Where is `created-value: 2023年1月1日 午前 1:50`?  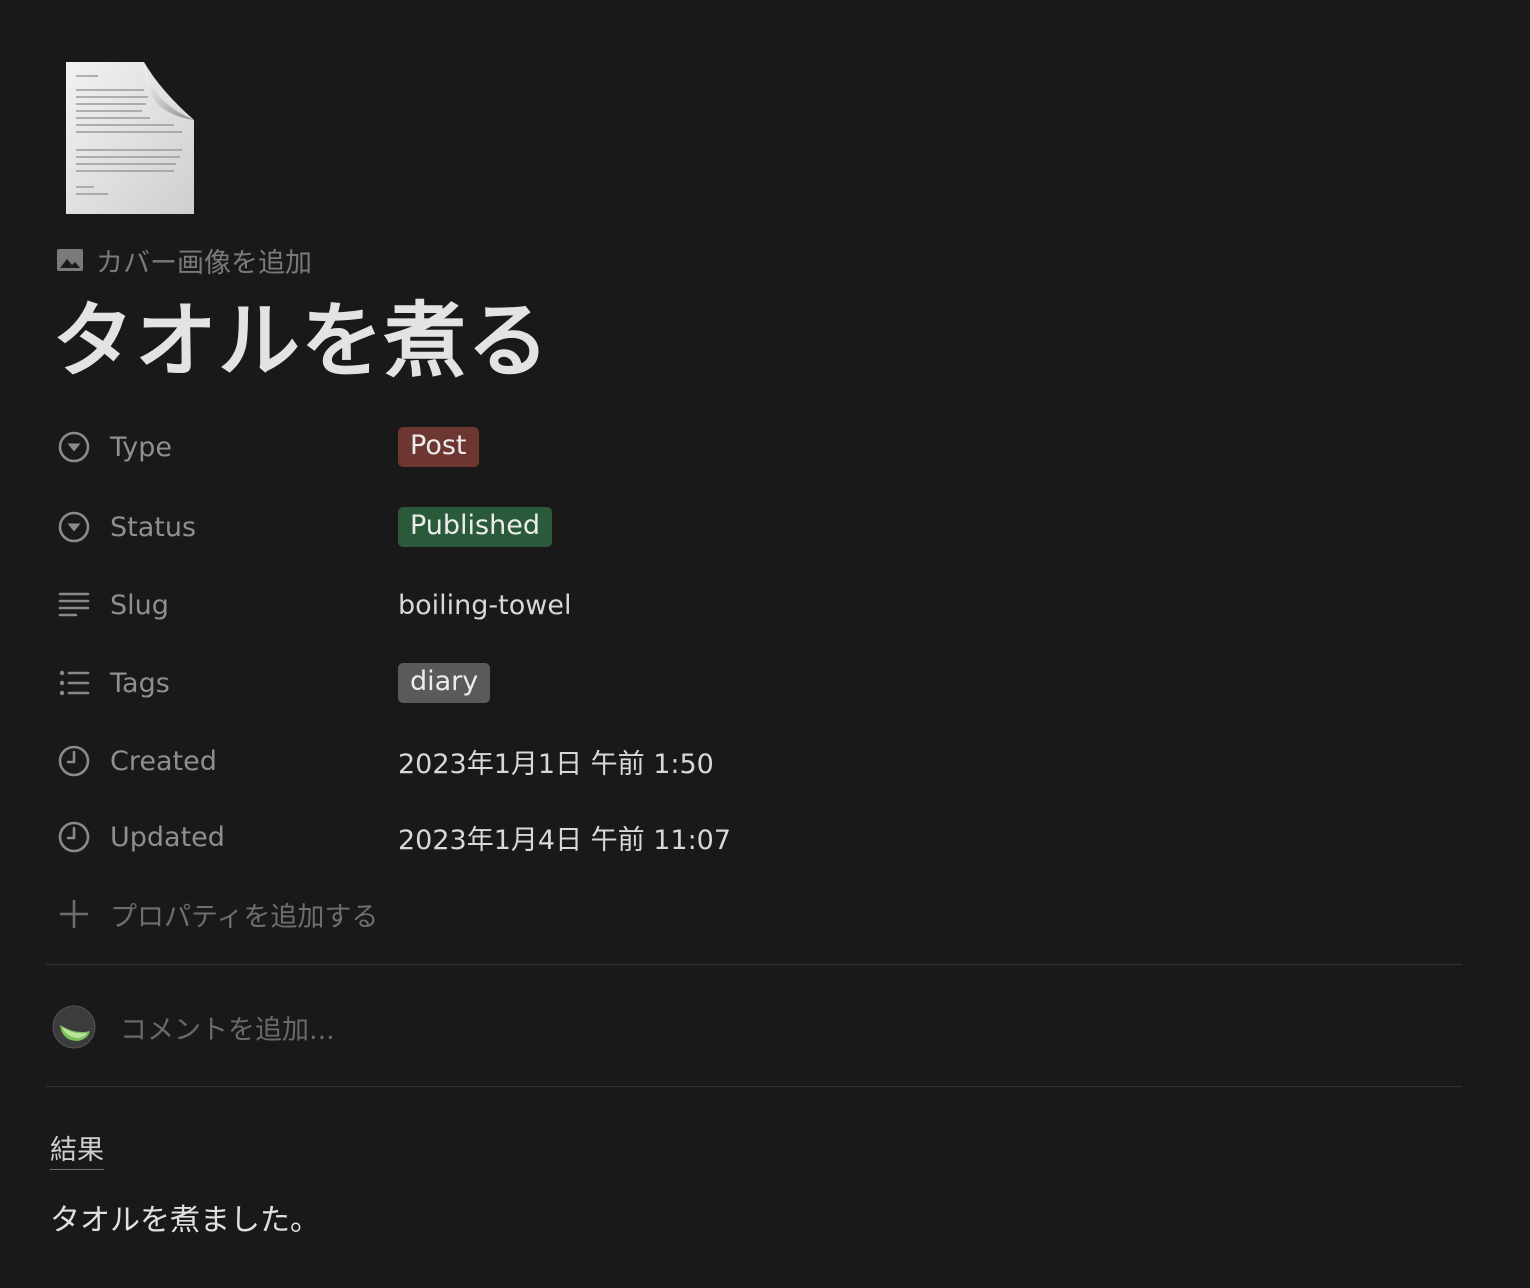 created-value: 2023年1月1日 午前 1:50 is located at coordinates (556, 764).